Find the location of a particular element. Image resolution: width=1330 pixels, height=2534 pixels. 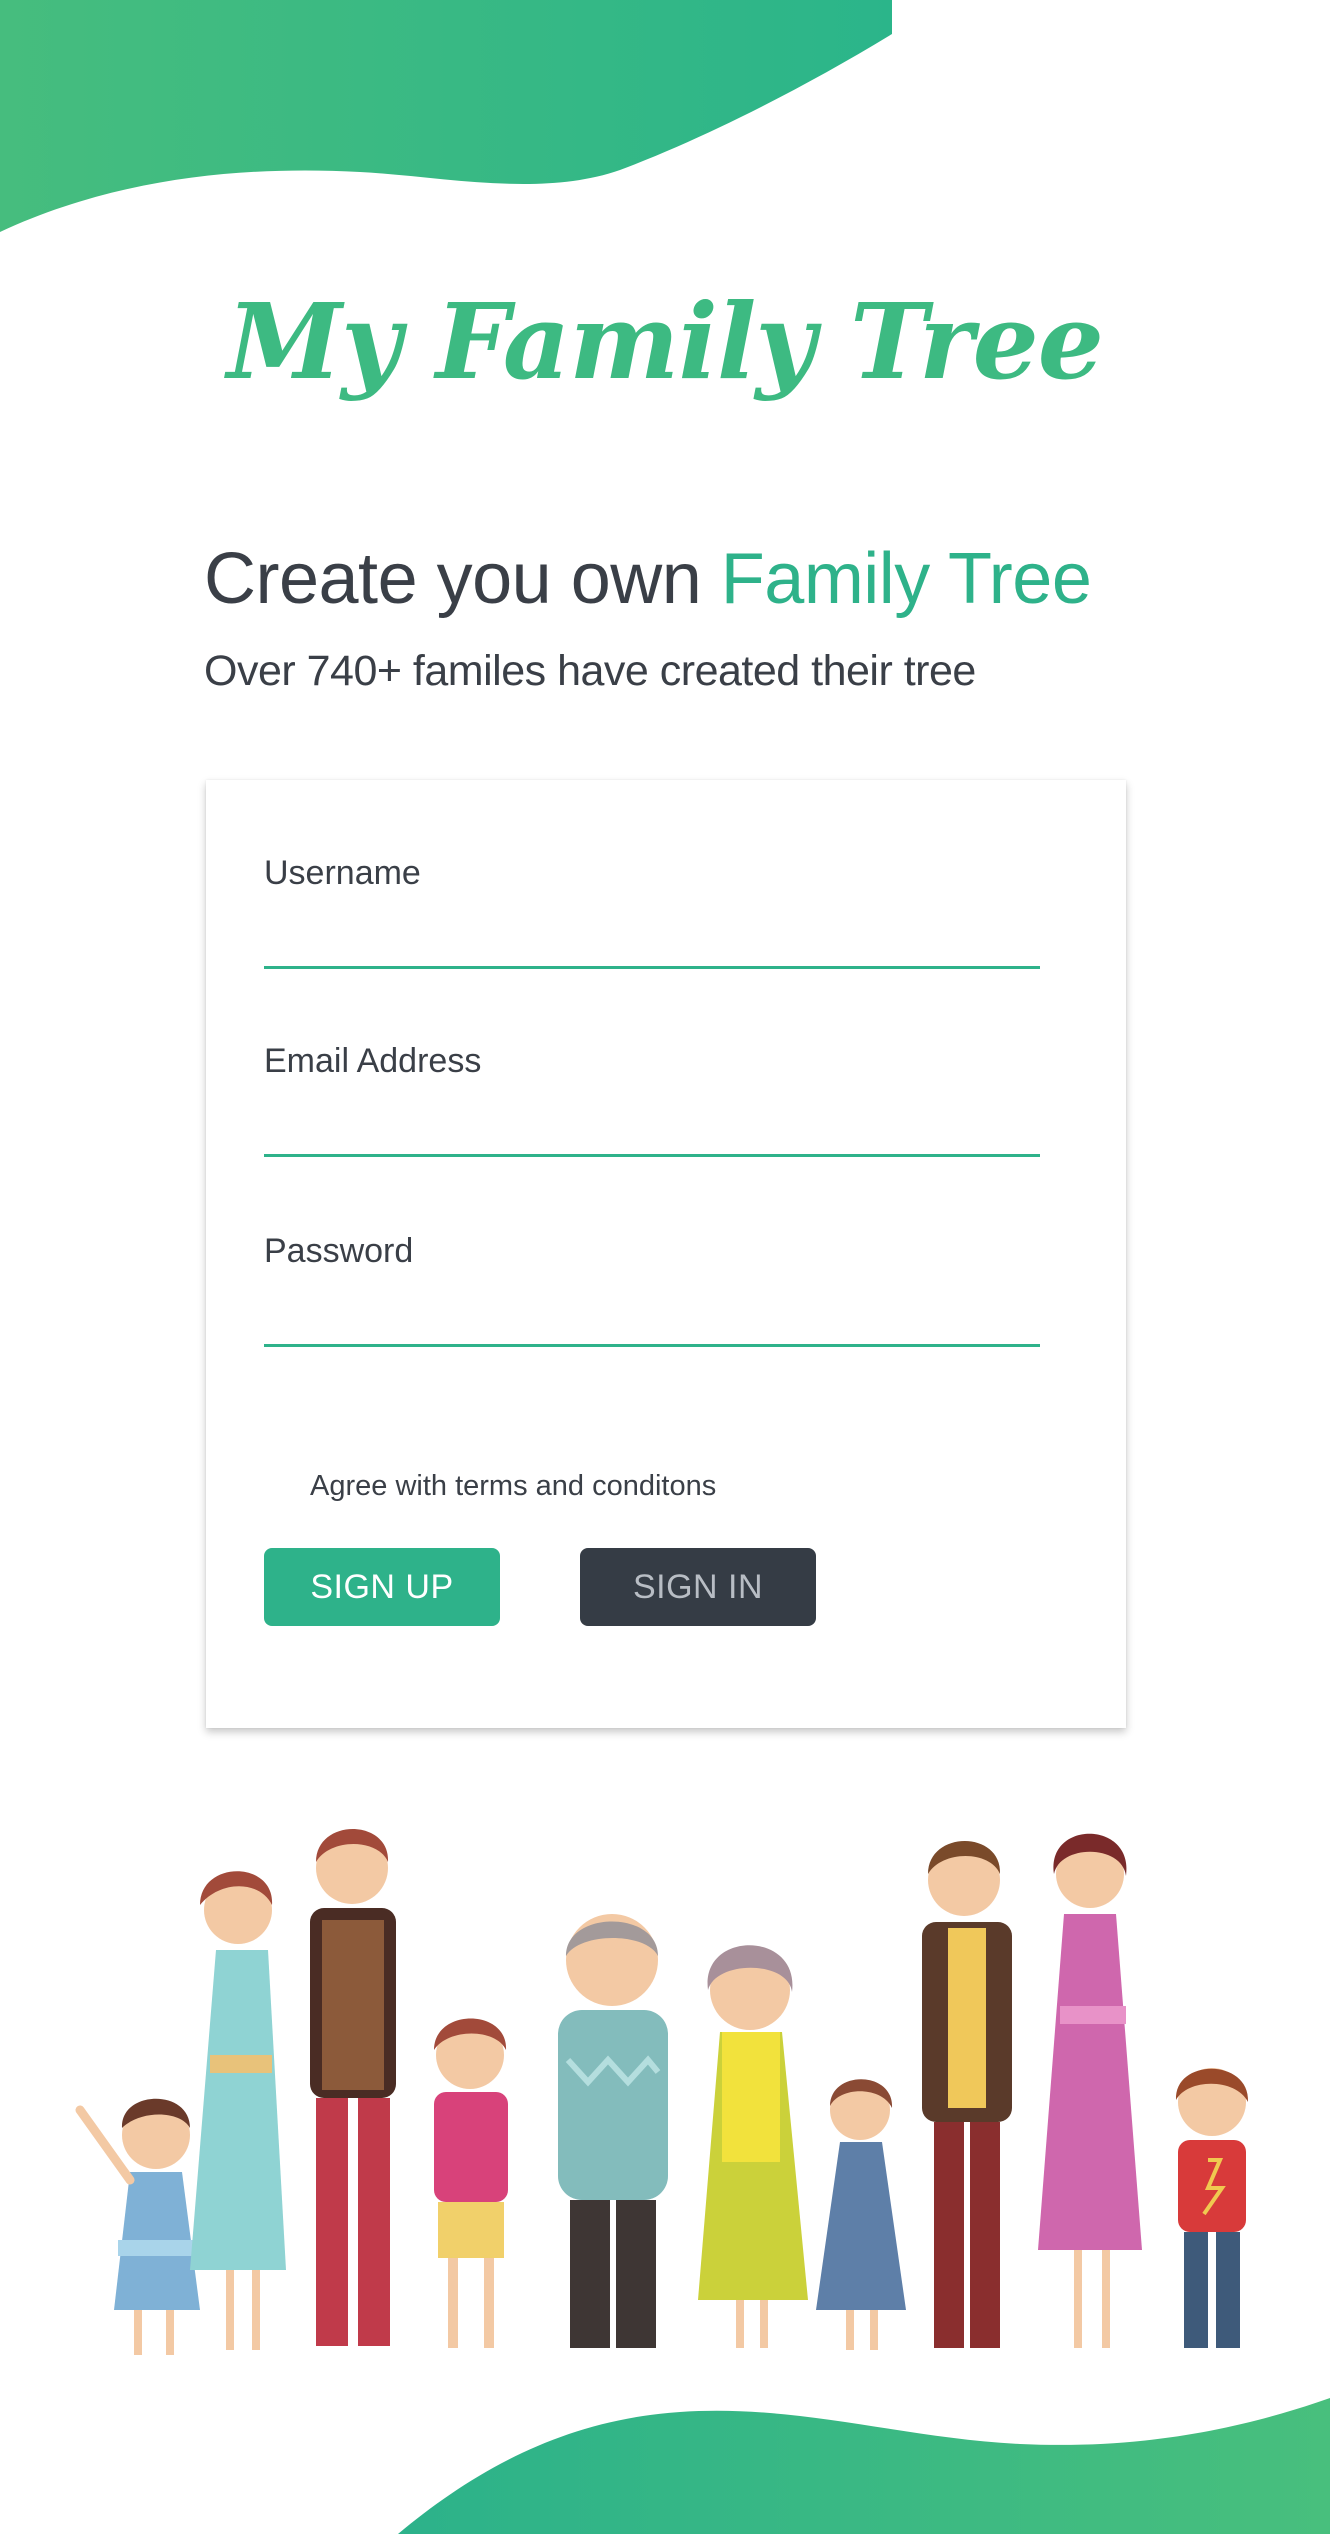

grandma-figure is located at coordinates (753, 2146).